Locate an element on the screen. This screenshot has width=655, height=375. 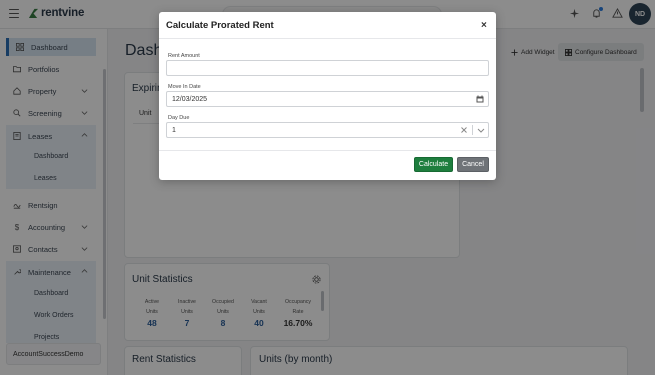
move-in-date-value: 12/03/2025 is located at coordinates (190, 99).